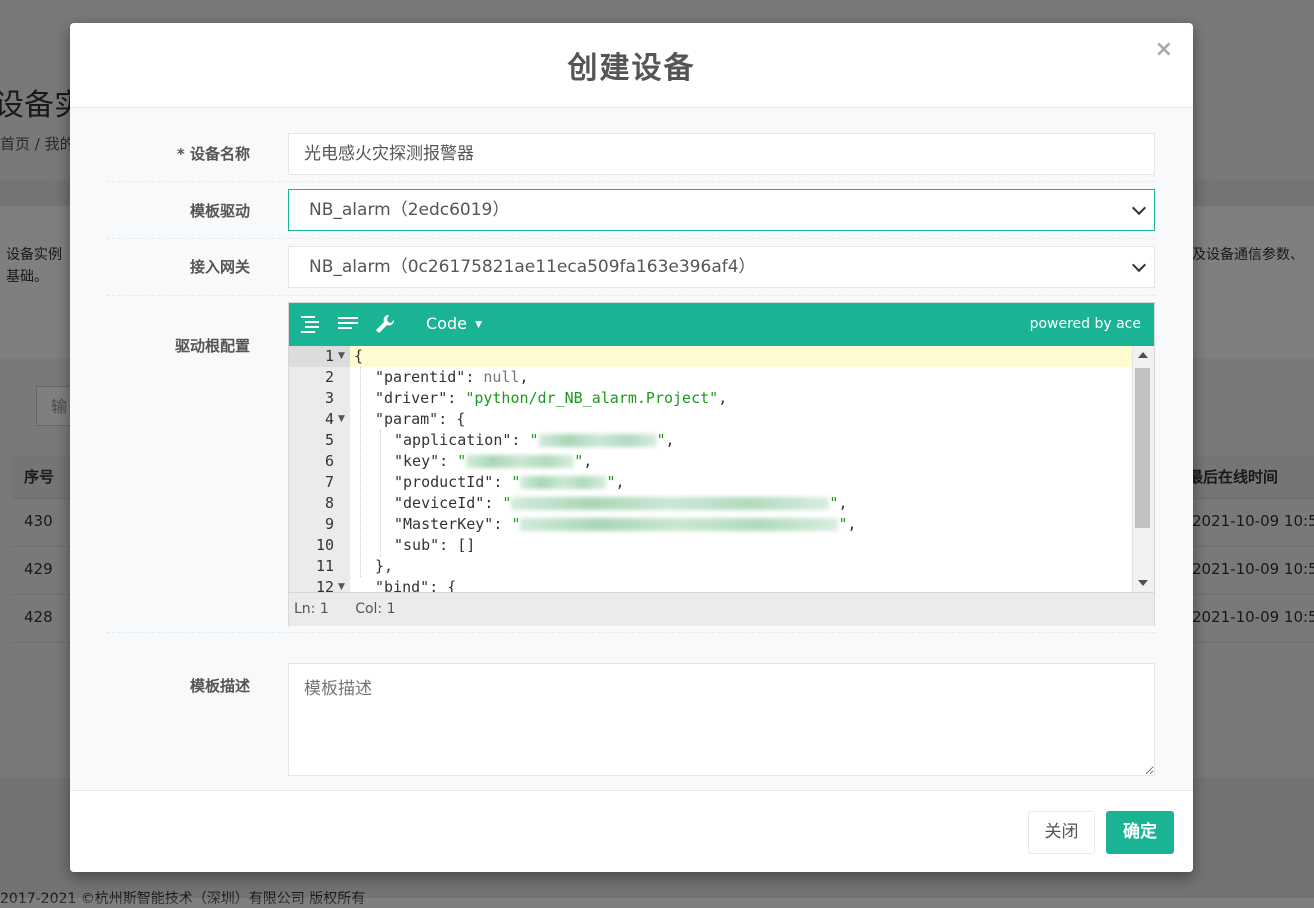  What do you see at coordinates (478, 325) in the screenshot?
I see `caret-down-icon: ▼` at bounding box center [478, 325].